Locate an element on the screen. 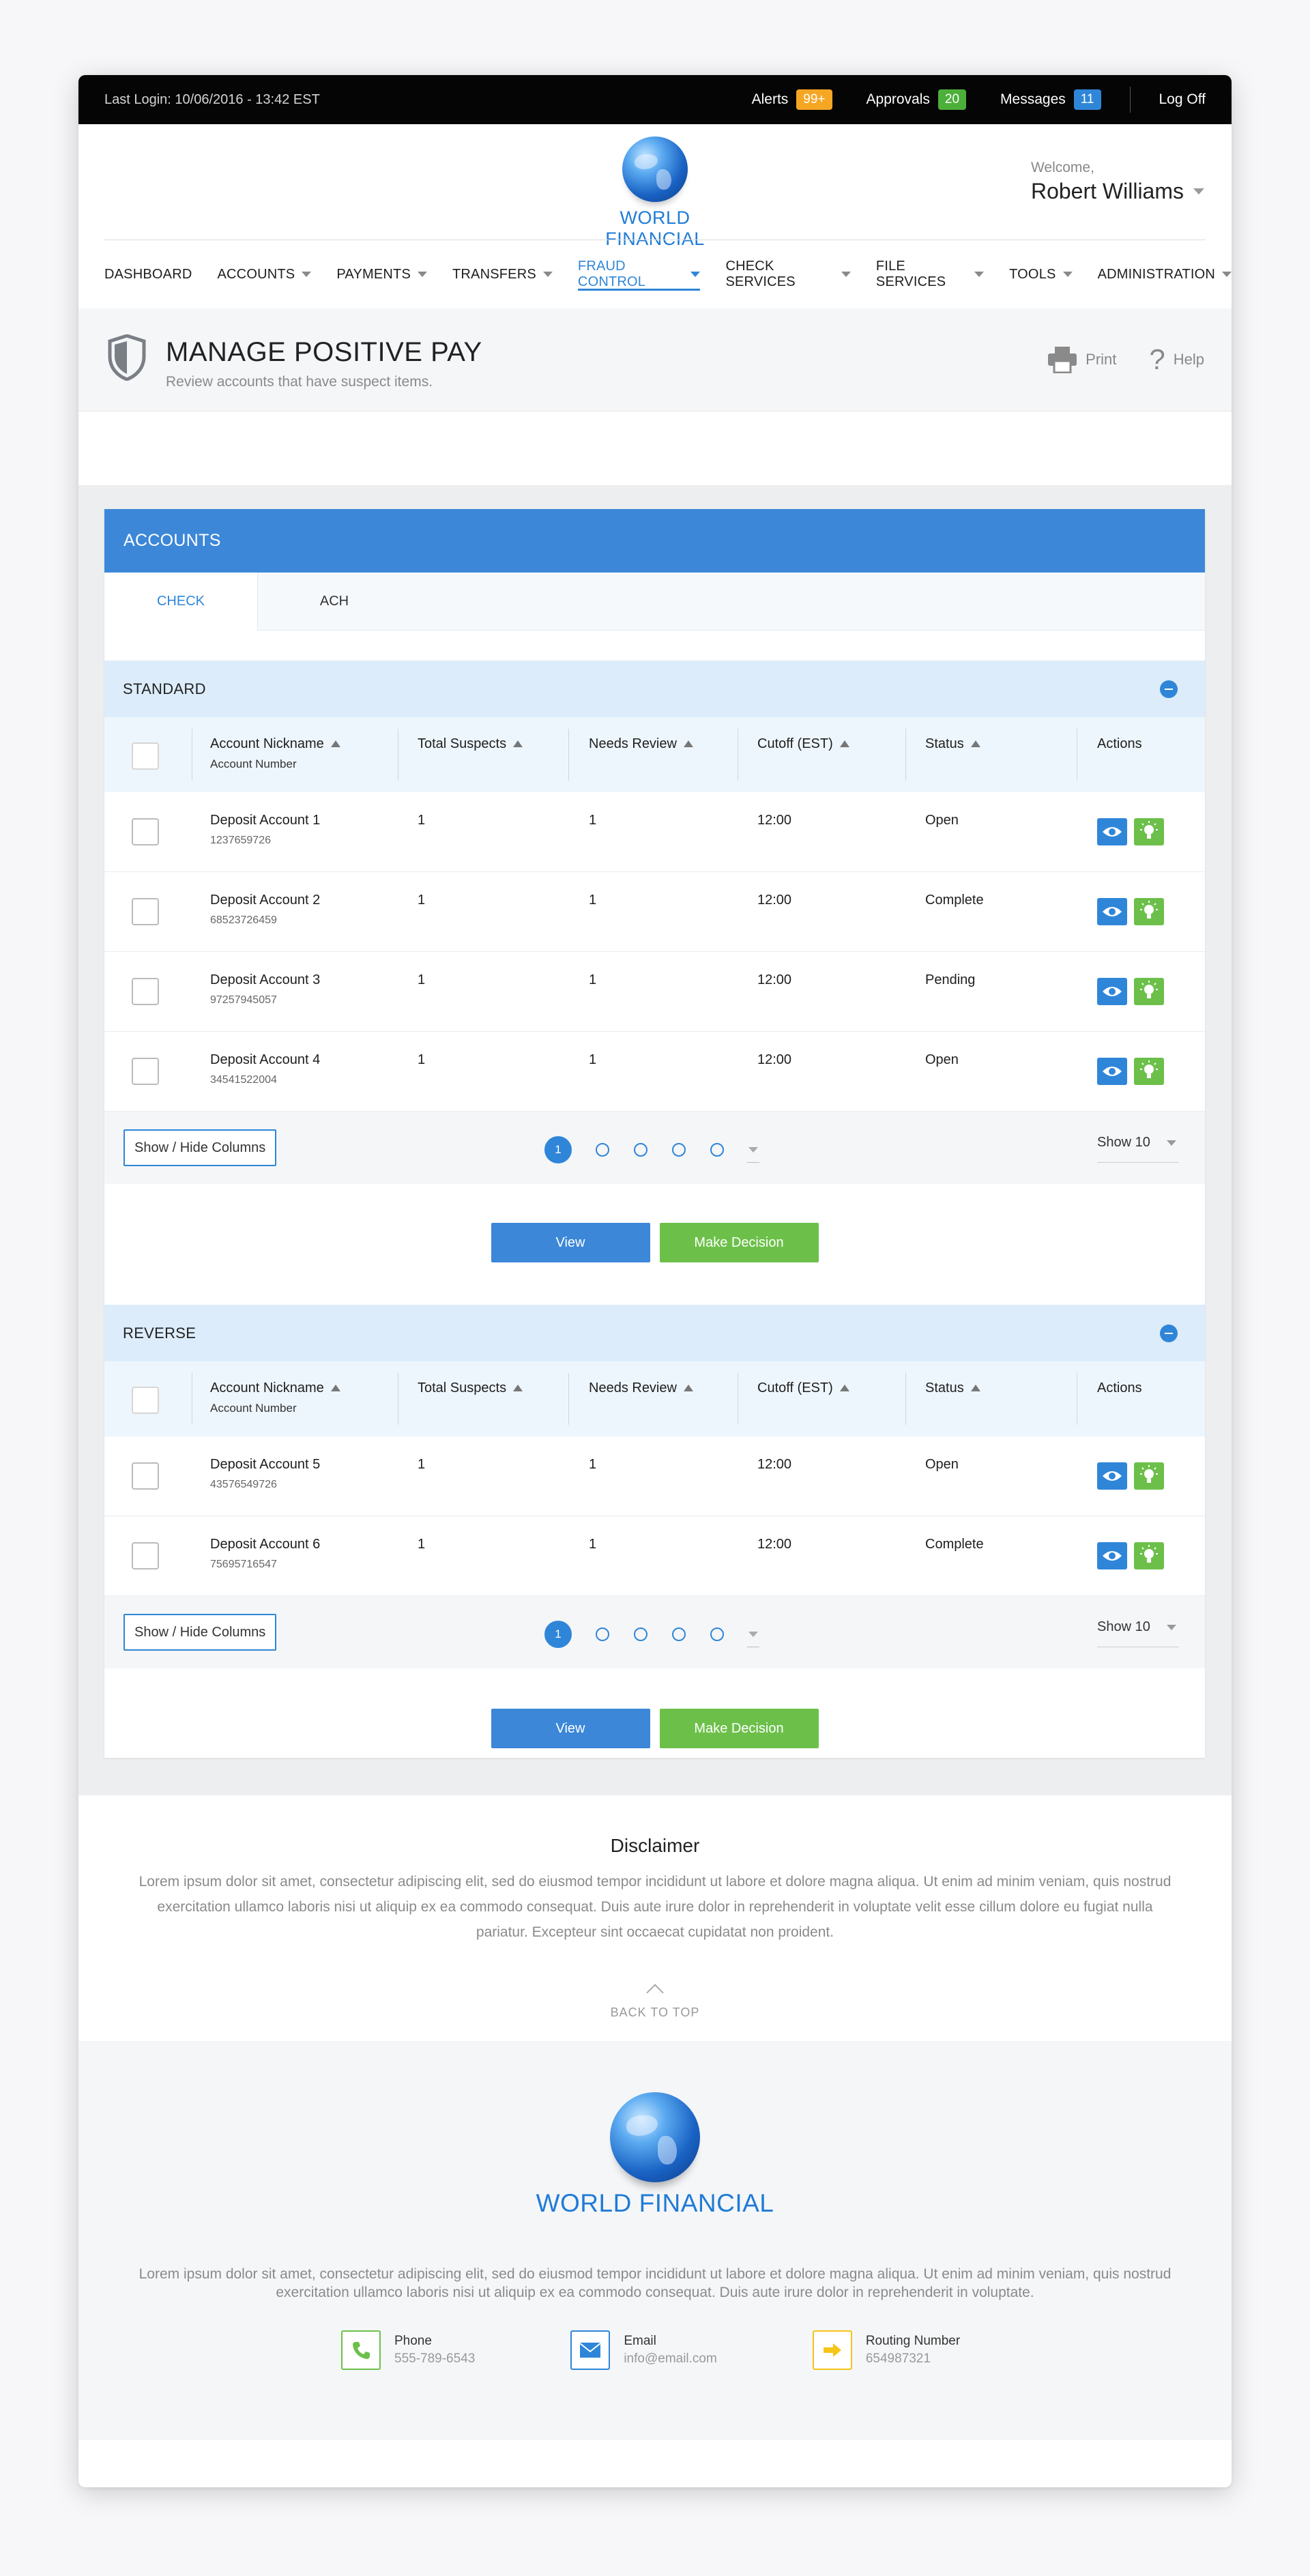 This screenshot has height=2576, width=1310. nav-tools: TOOLS is located at coordinates (1041, 274).